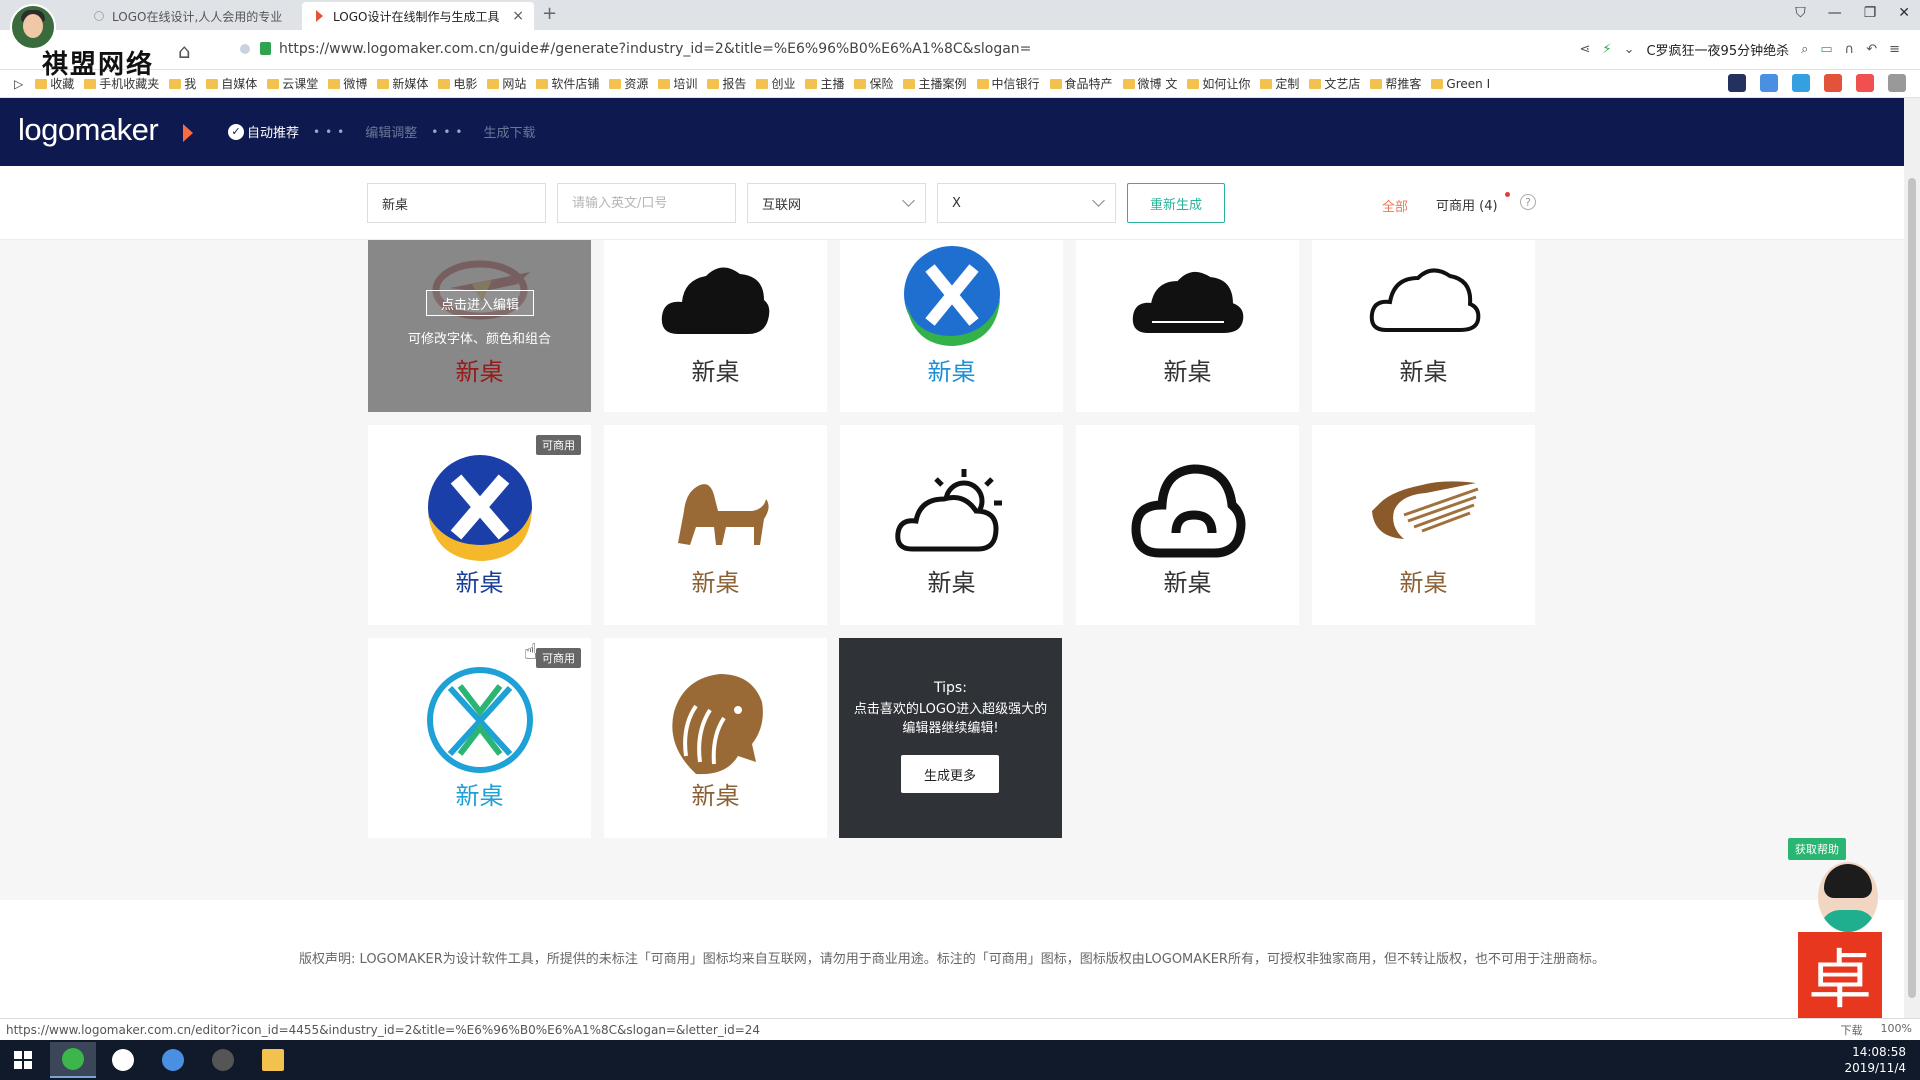 The width and height of the screenshot is (1920, 1080). I want to click on bookmark-item: 主播案例, so click(935, 83).